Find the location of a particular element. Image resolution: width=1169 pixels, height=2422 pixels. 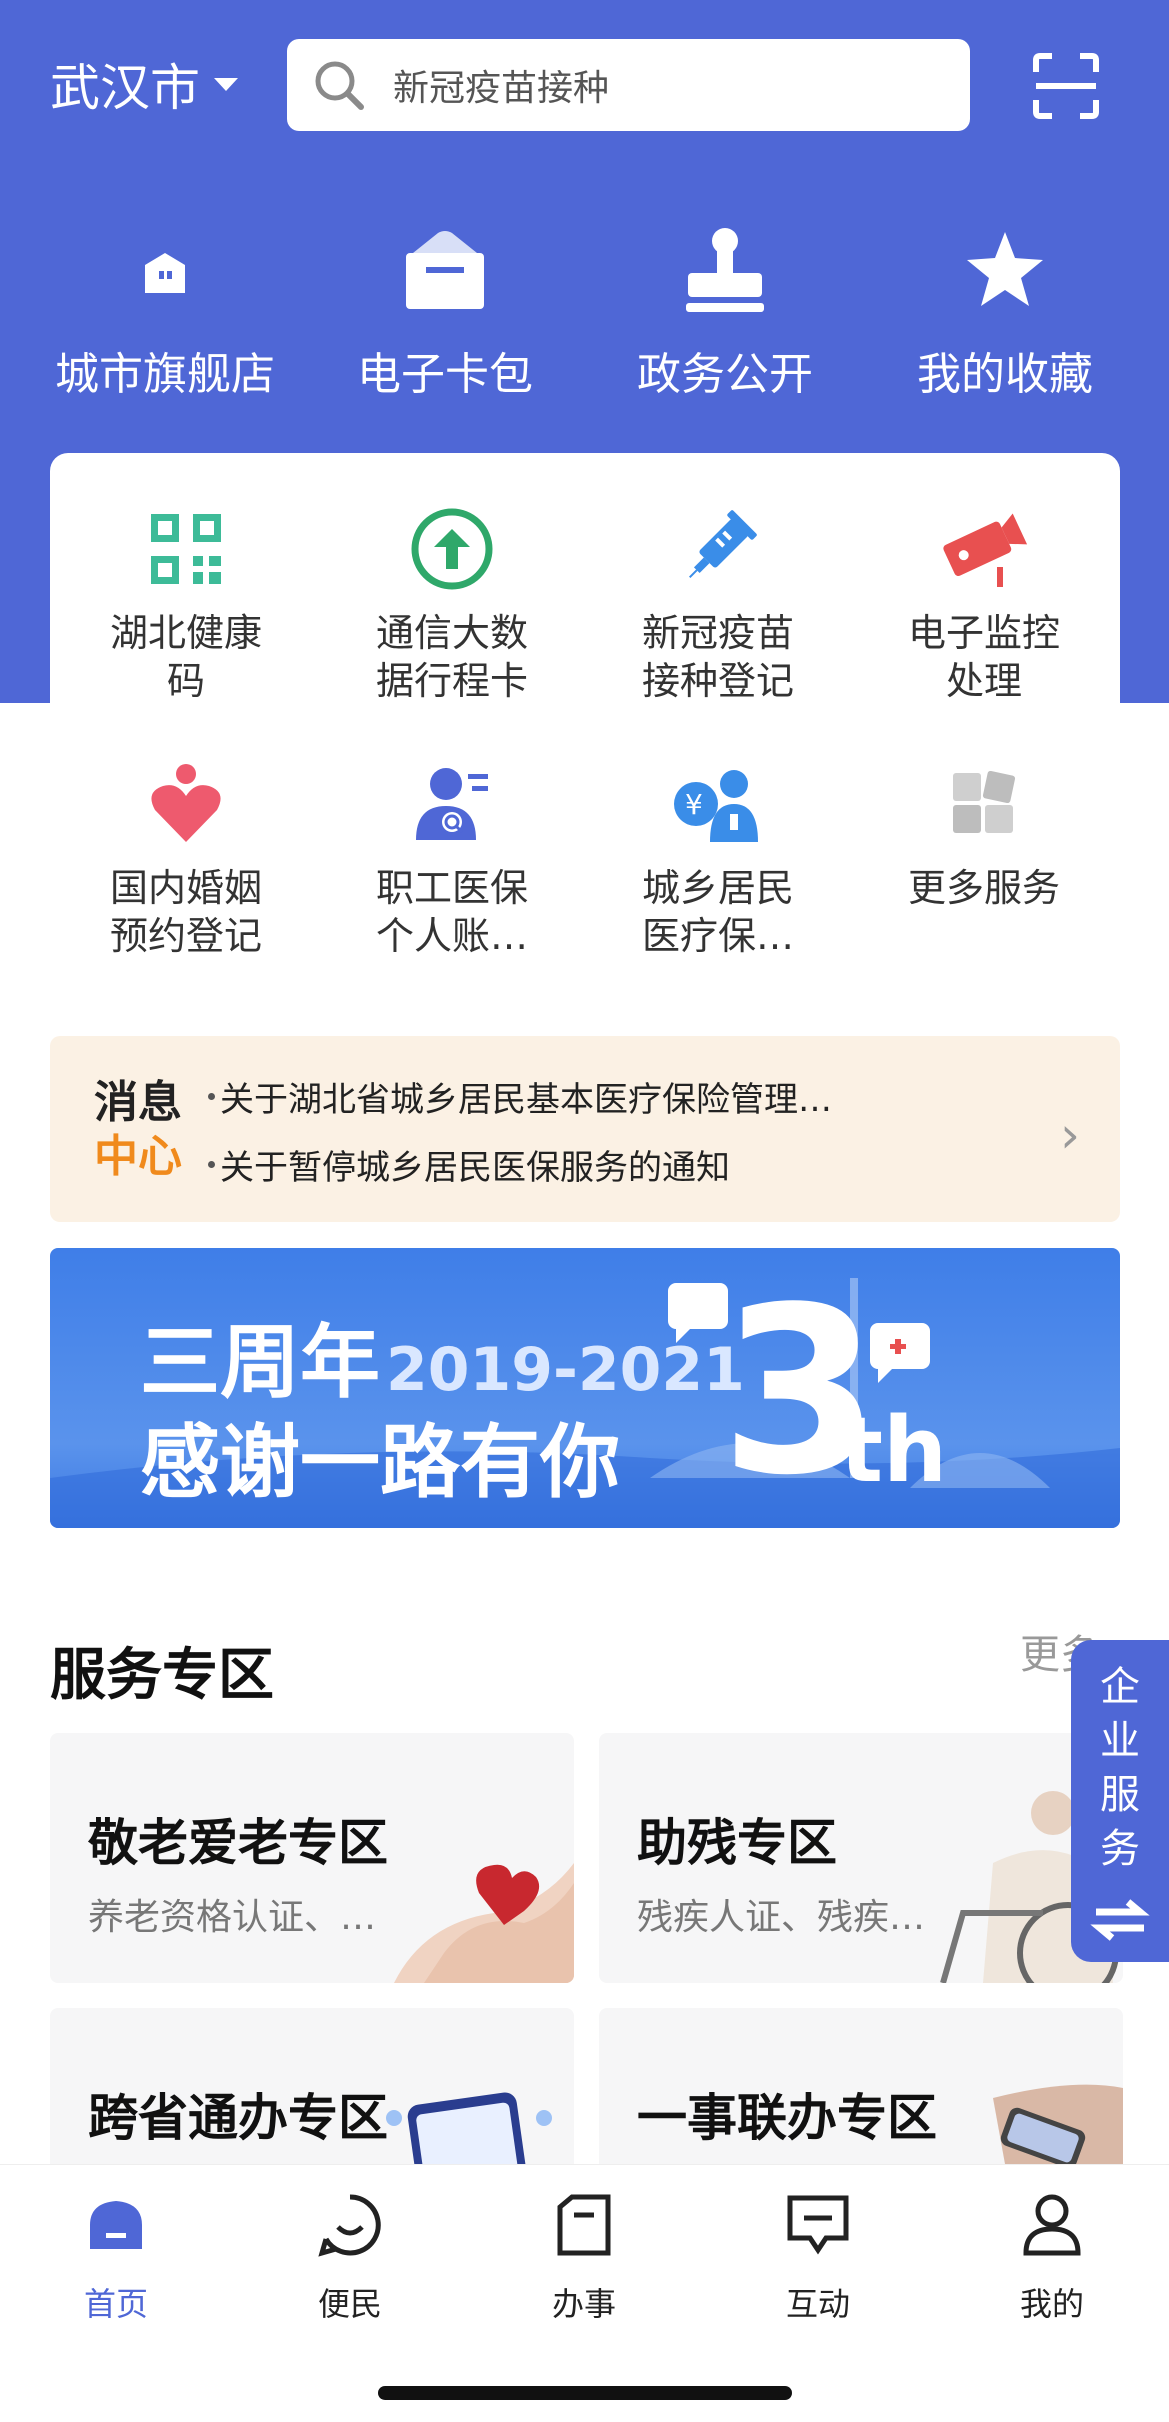

scan-icon is located at coordinates (1066, 86).